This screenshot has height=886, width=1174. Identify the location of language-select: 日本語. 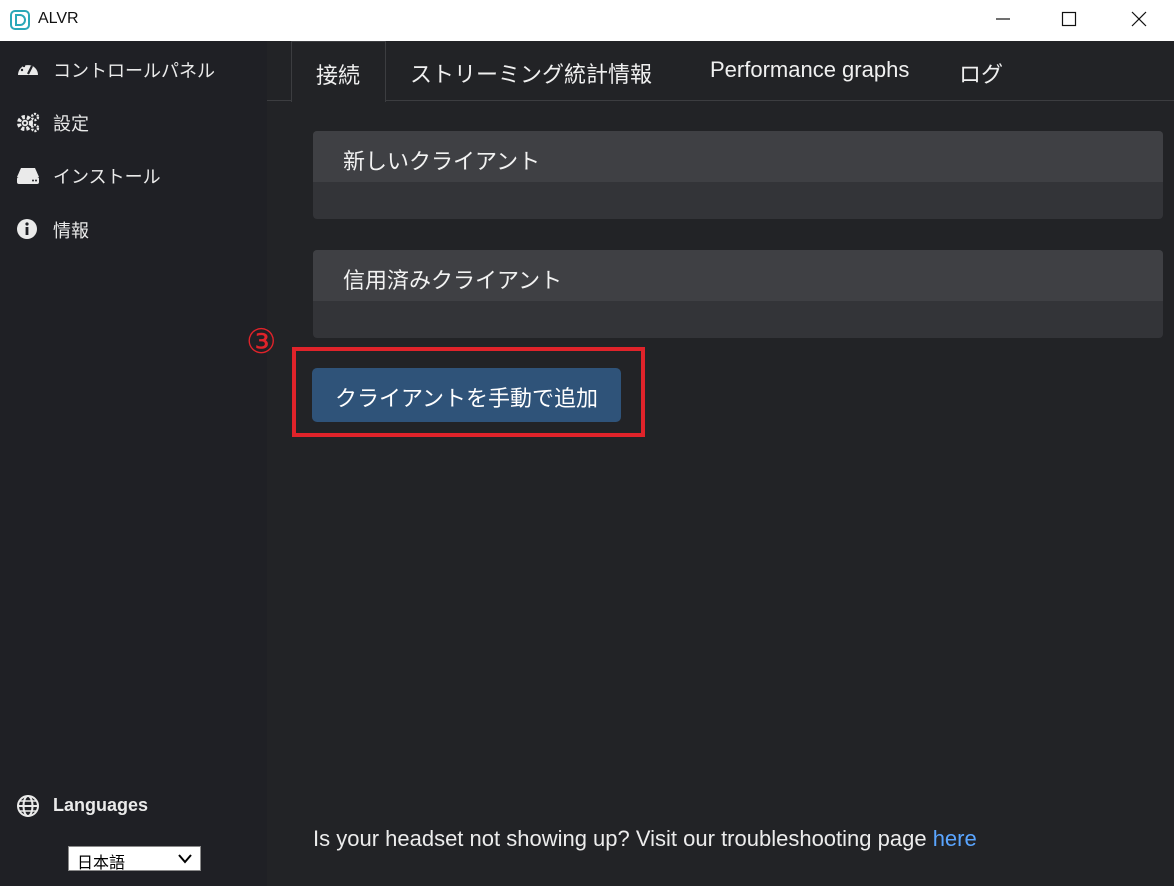
(134, 859).